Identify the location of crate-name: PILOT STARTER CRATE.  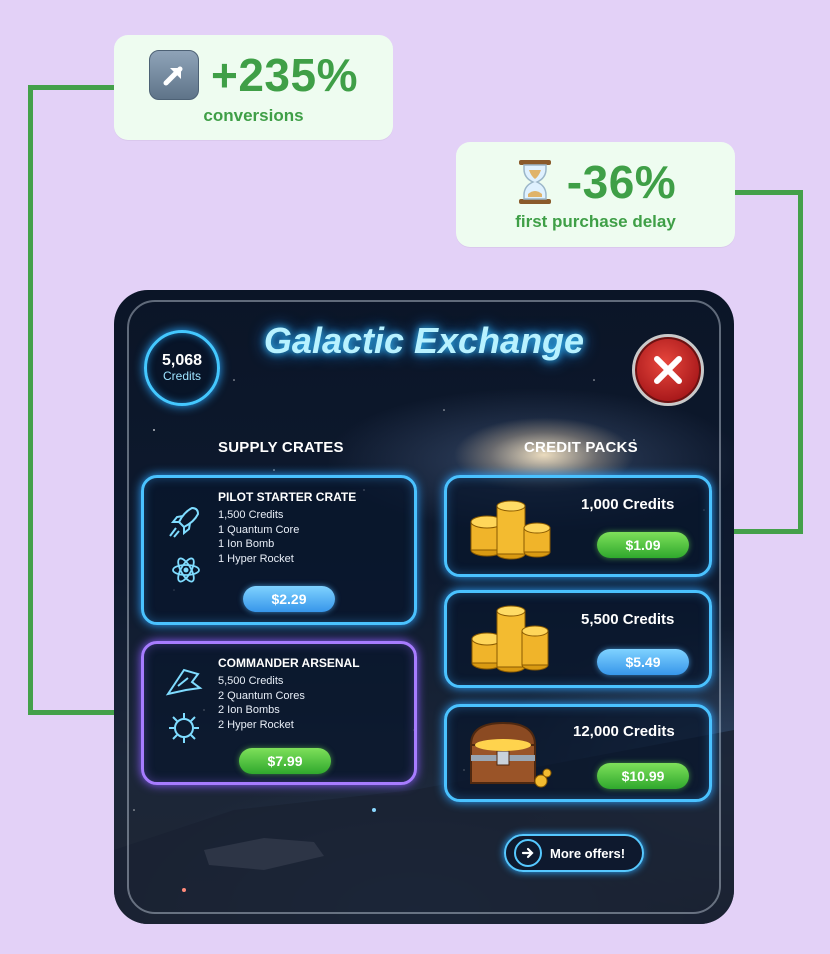
(287, 497).